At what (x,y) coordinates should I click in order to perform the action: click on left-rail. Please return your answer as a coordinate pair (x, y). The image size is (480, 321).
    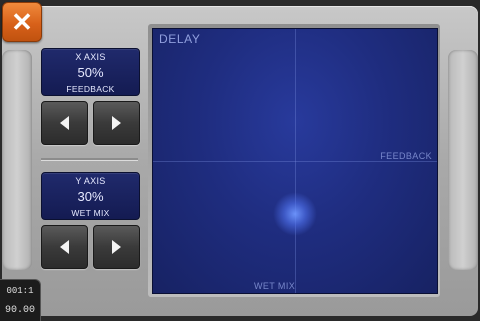
    Looking at the image, I should click on (17, 160).